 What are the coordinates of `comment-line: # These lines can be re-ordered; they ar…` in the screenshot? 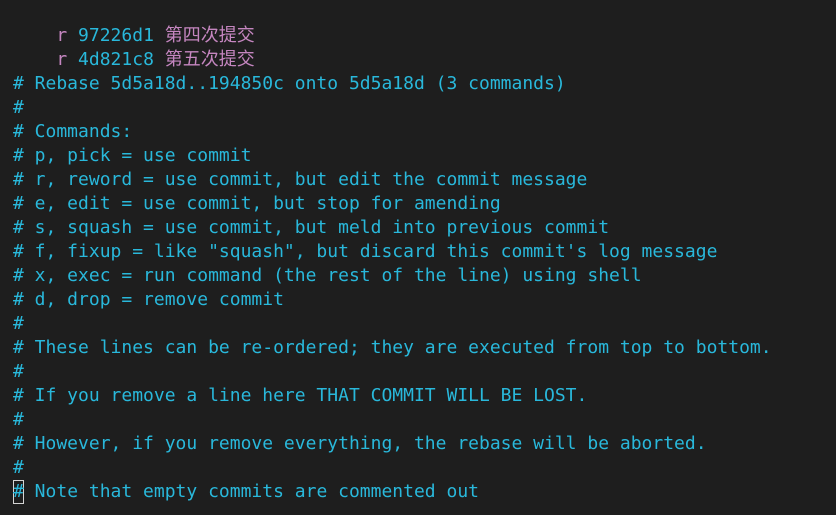 It's located at (392, 348).